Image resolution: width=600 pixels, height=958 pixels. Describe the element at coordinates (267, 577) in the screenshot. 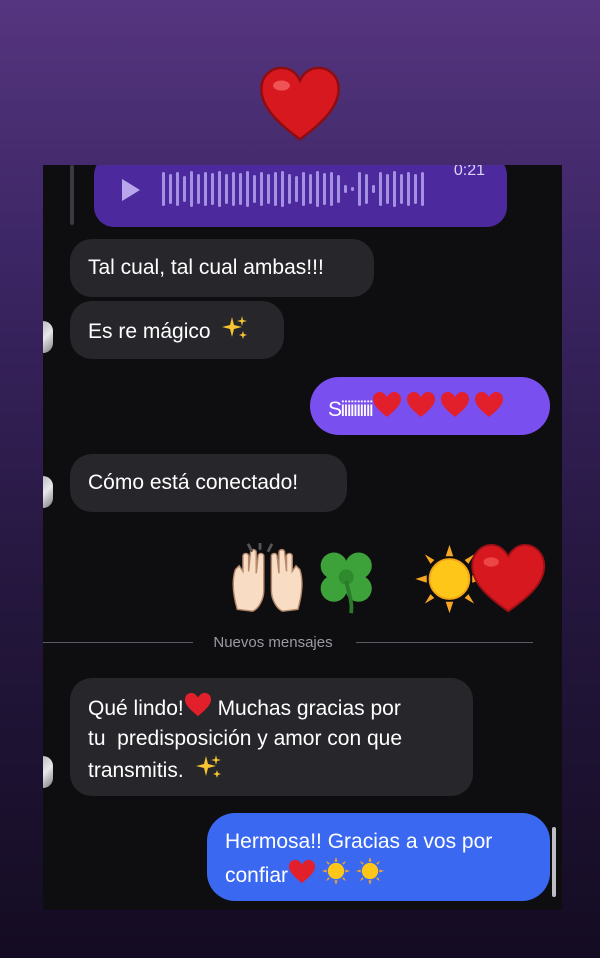

I see `raising-hands-icon` at that location.